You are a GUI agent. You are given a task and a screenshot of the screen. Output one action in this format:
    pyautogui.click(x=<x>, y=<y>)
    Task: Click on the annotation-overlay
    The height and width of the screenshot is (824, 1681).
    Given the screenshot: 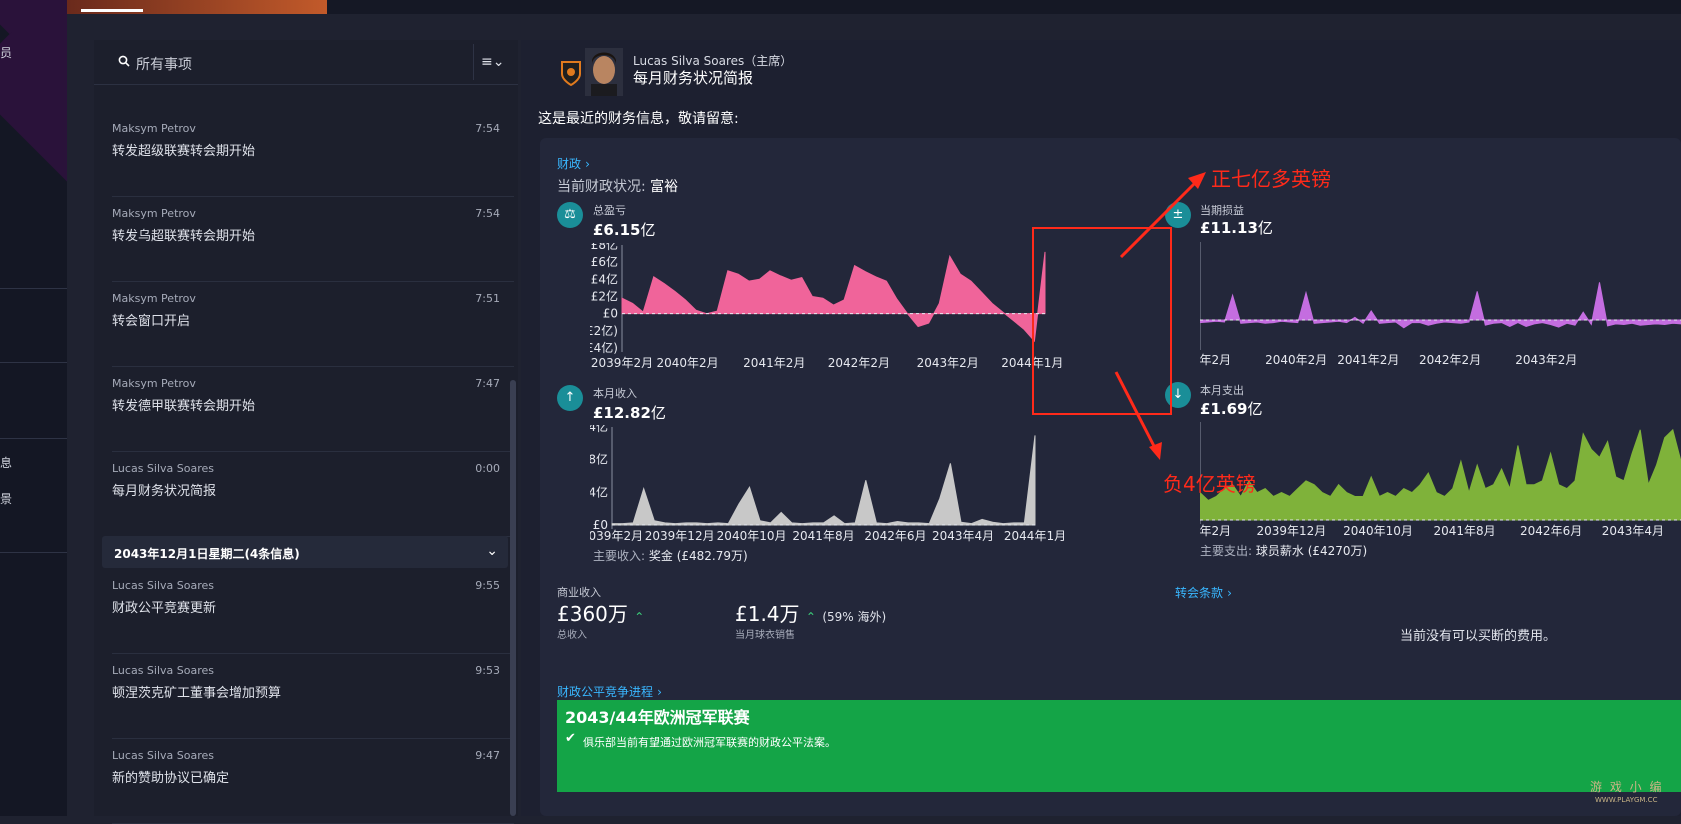 What is the action you would take?
    pyautogui.click(x=1119, y=316)
    